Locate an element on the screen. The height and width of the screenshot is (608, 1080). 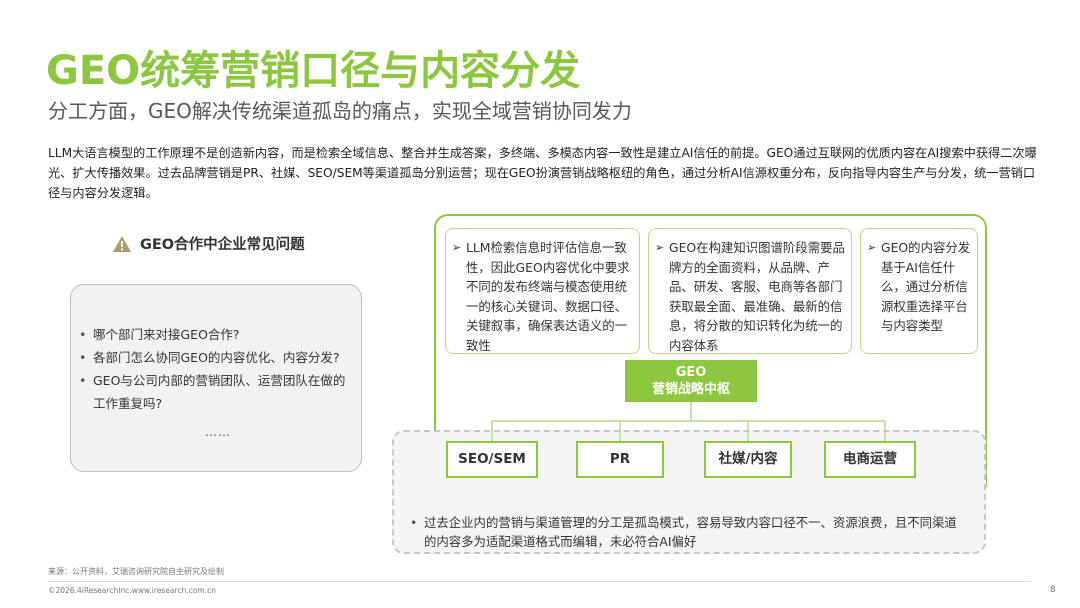
page-number: 8 is located at coordinates (1053, 590).